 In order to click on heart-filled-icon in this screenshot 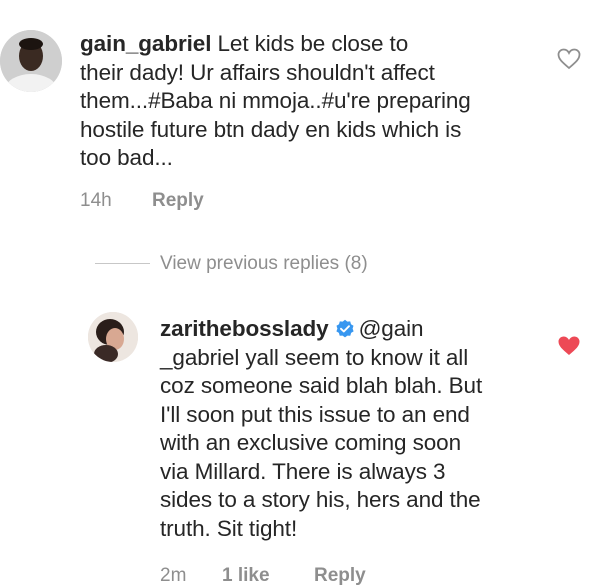, I will do `click(569, 345)`.